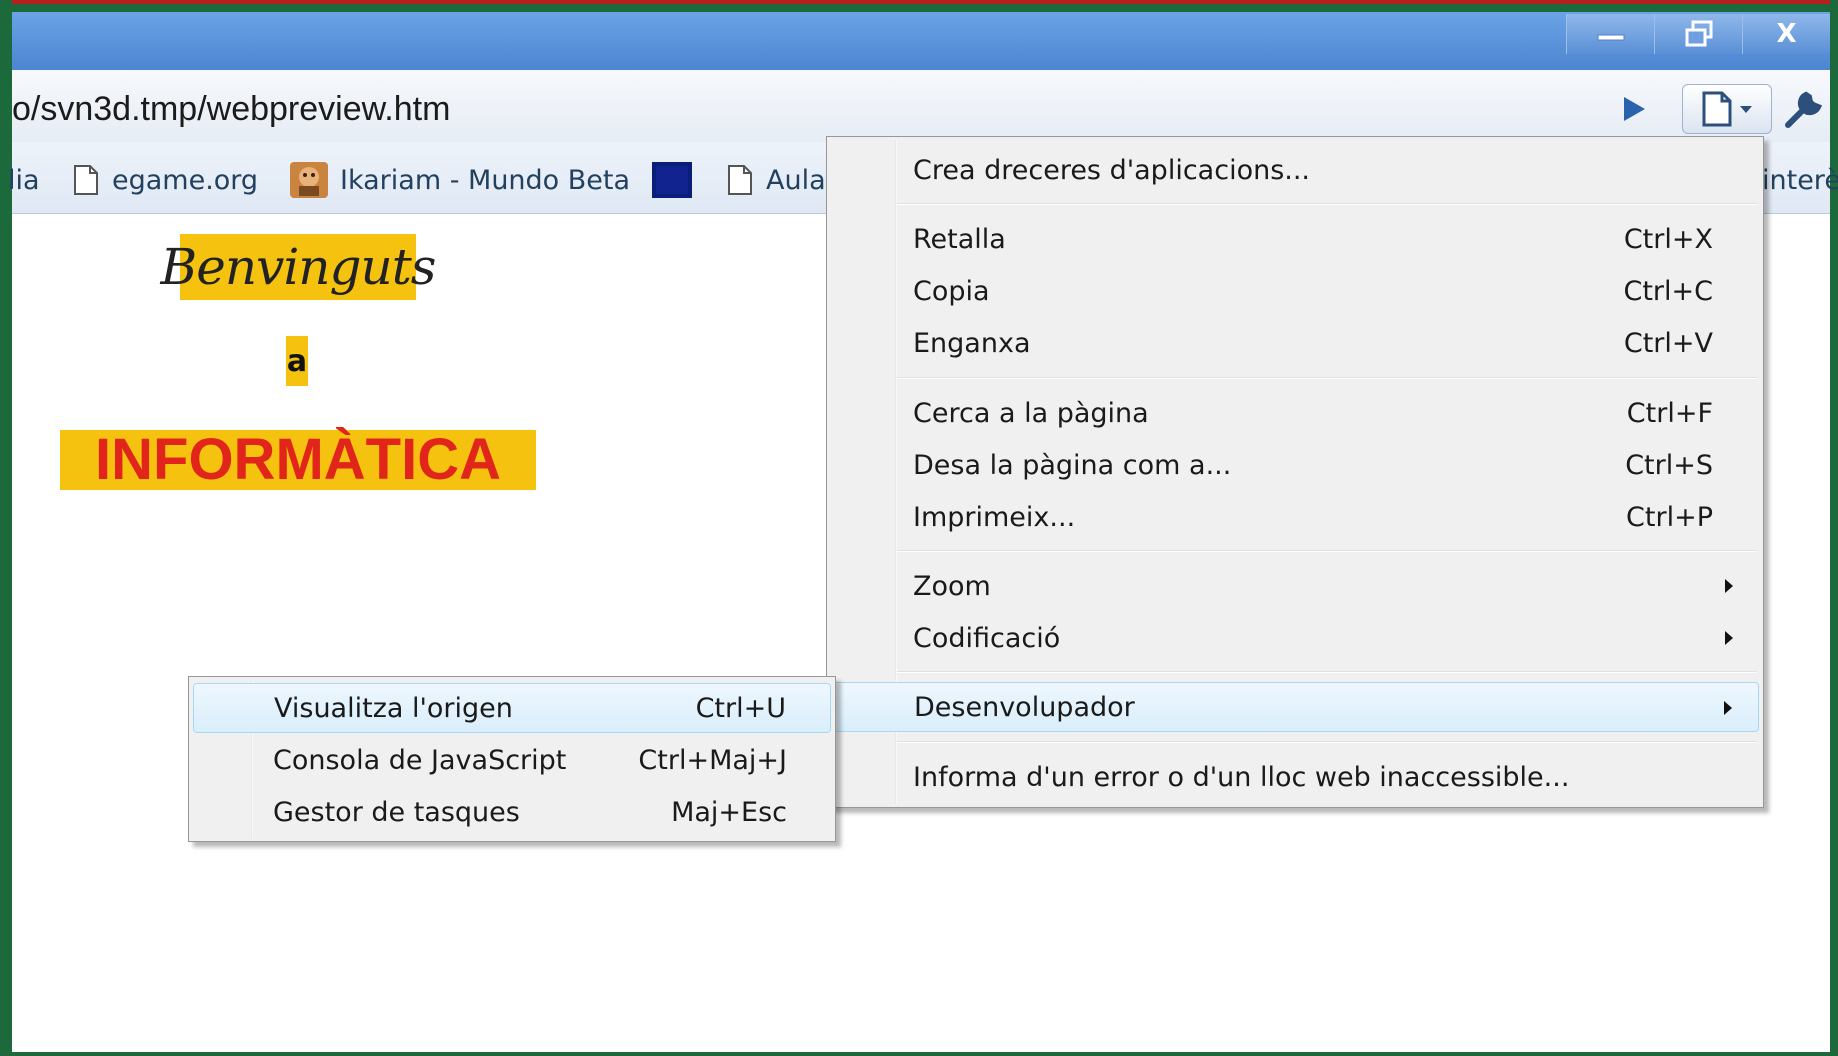 The width and height of the screenshot is (1838, 1056). Describe the element at coordinates (1295, 239) in the screenshot. I see `menu-item-cut: Retalla Ctrl+X` at that location.